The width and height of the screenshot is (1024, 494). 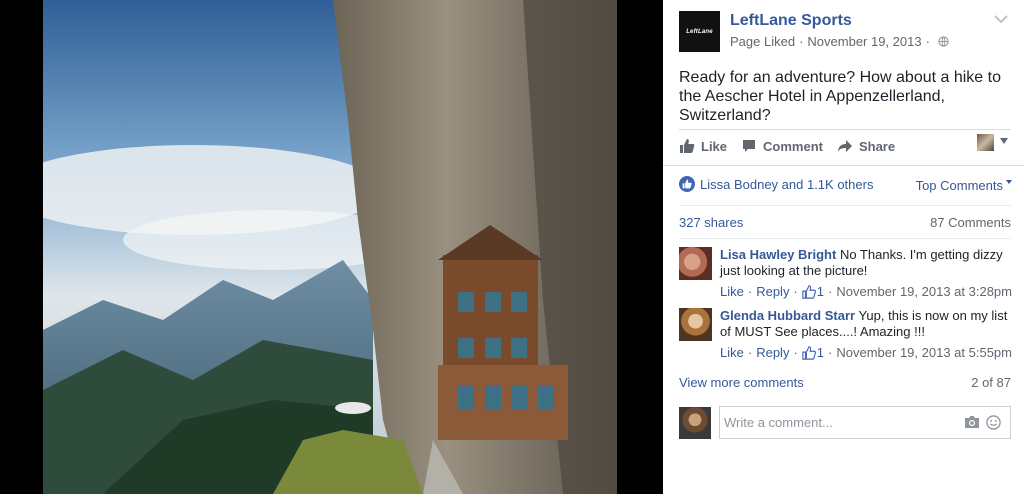 What do you see at coordinates (787, 315) in the screenshot?
I see `comment-author: Glenda Hubbard Starr` at bounding box center [787, 315].